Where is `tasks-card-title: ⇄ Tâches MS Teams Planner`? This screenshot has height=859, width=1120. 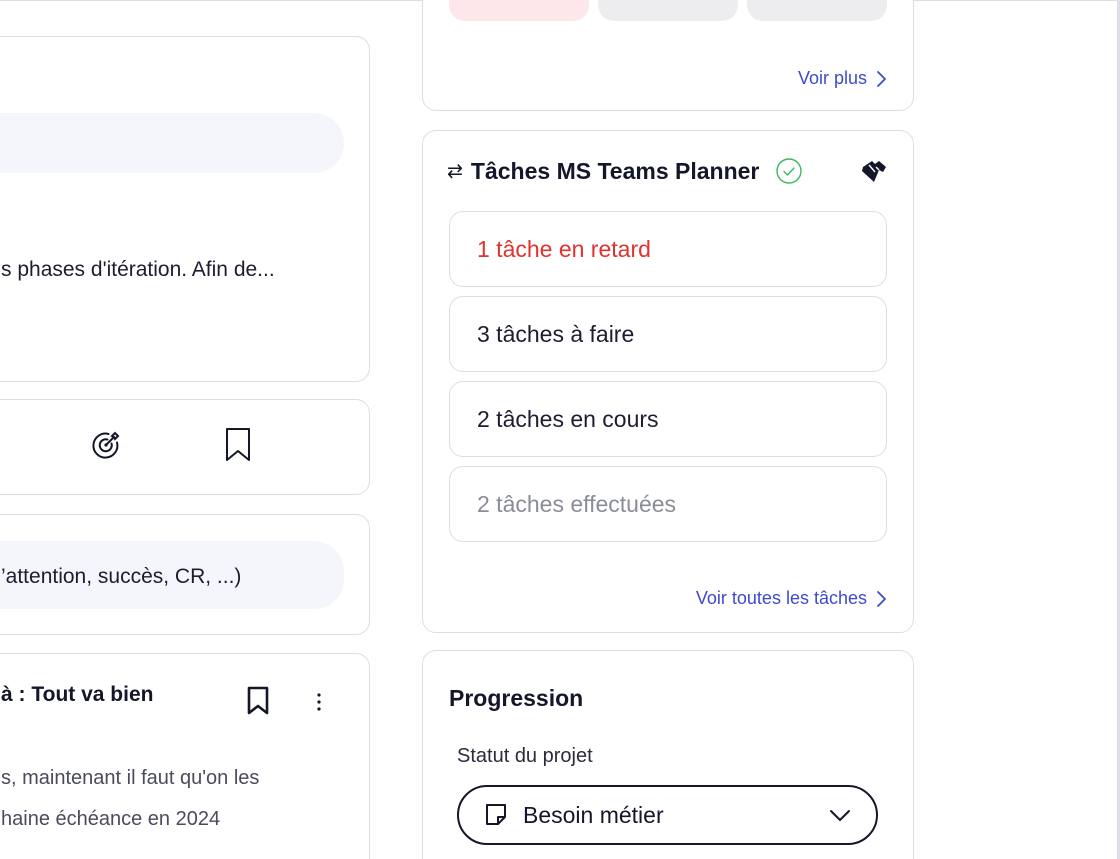
tasks-card-title: ⇄ Tâches MS Teams Planner is located at coordinates (625, 171).